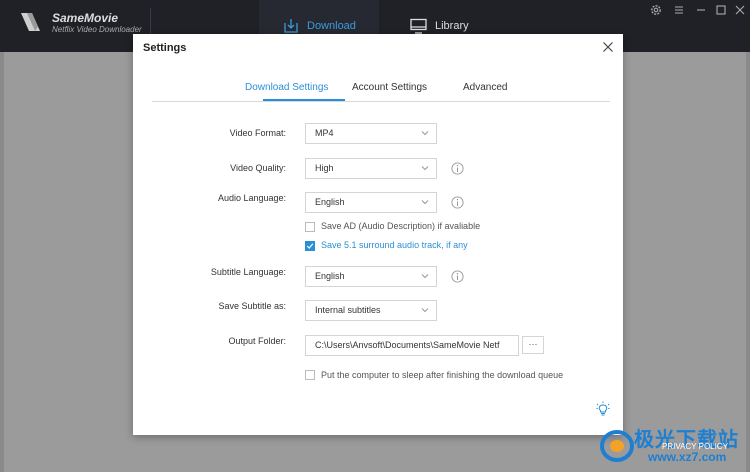  What do you see at coordinates (30, 22) in the screenshot?
I see `samemovie-logo-icon` at bounding box center [30, 22].